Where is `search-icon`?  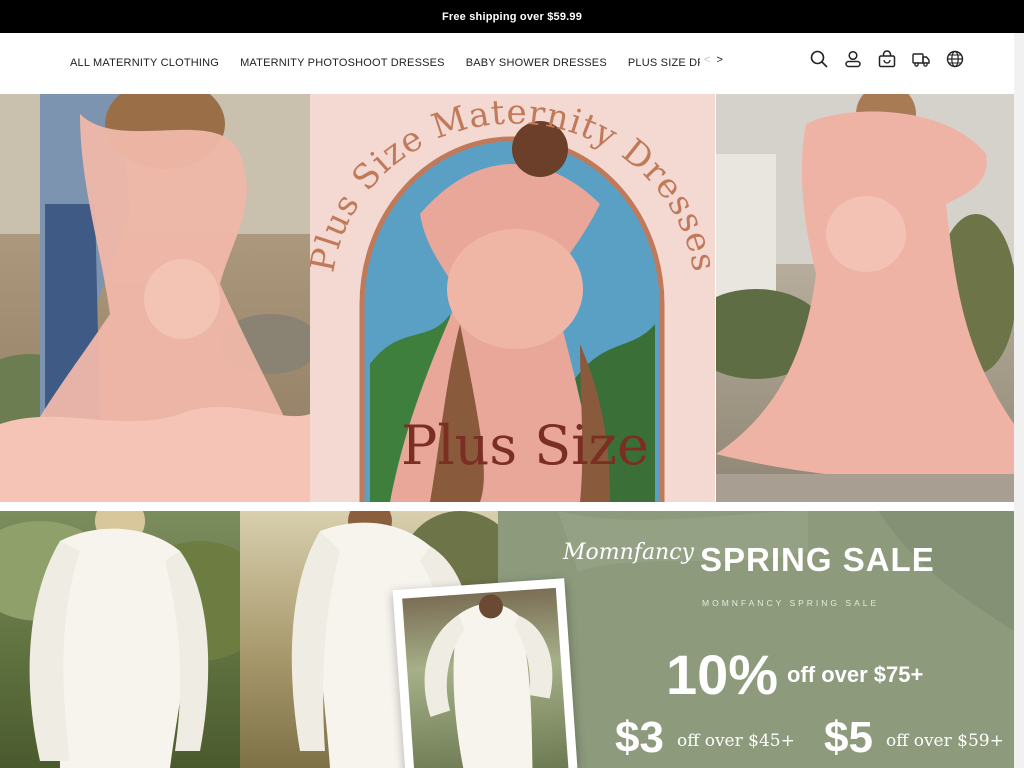 search-icon is located at coordinates (819, 59).